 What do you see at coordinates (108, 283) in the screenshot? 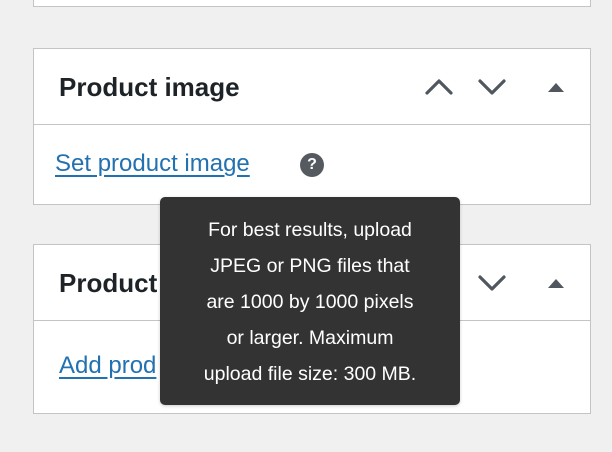
I see `postbox-title: Product` at bounding box center [108, 283].